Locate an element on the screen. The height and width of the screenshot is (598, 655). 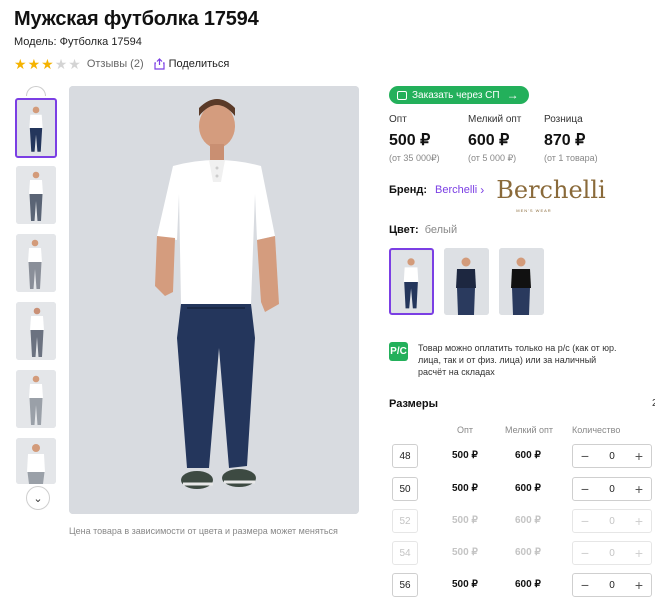
header-opt: Опт is located at coordinates (465, 430).